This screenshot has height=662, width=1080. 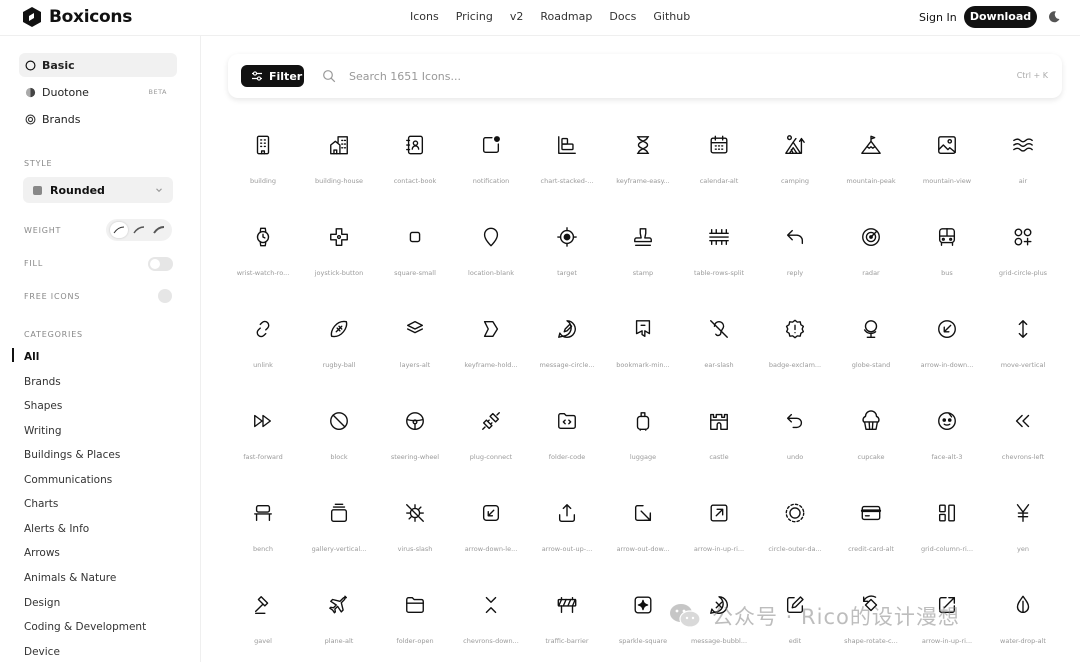 I want to click on icon-card: target, so click(x=567, y=254).